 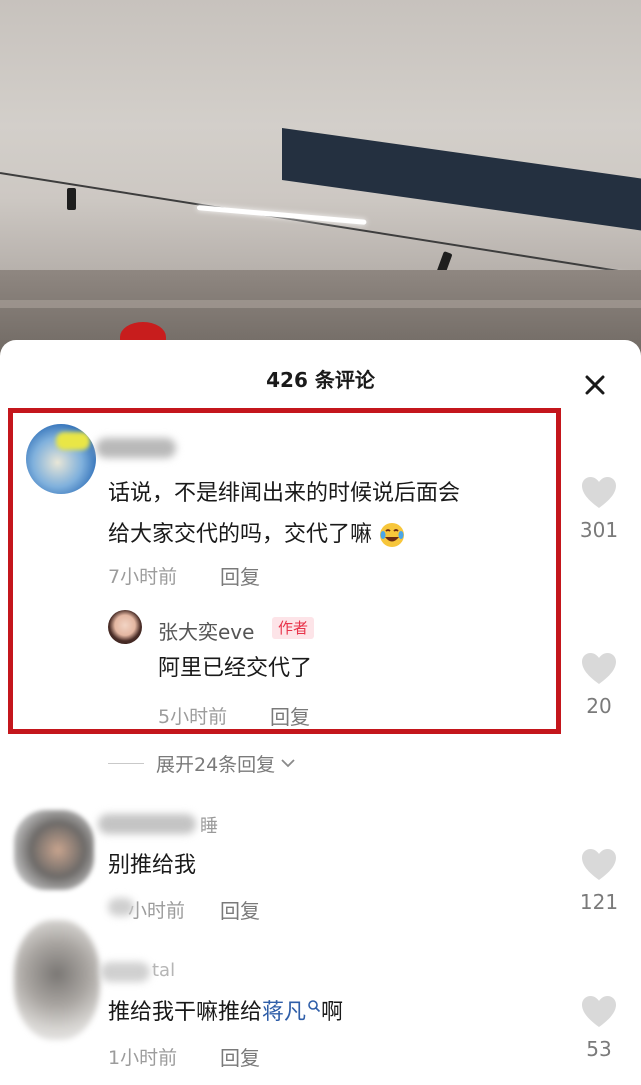 What do you see at coordinates (320, 304) in the screenshot?
I see `wall-strip` at bounding box center [320, 304].